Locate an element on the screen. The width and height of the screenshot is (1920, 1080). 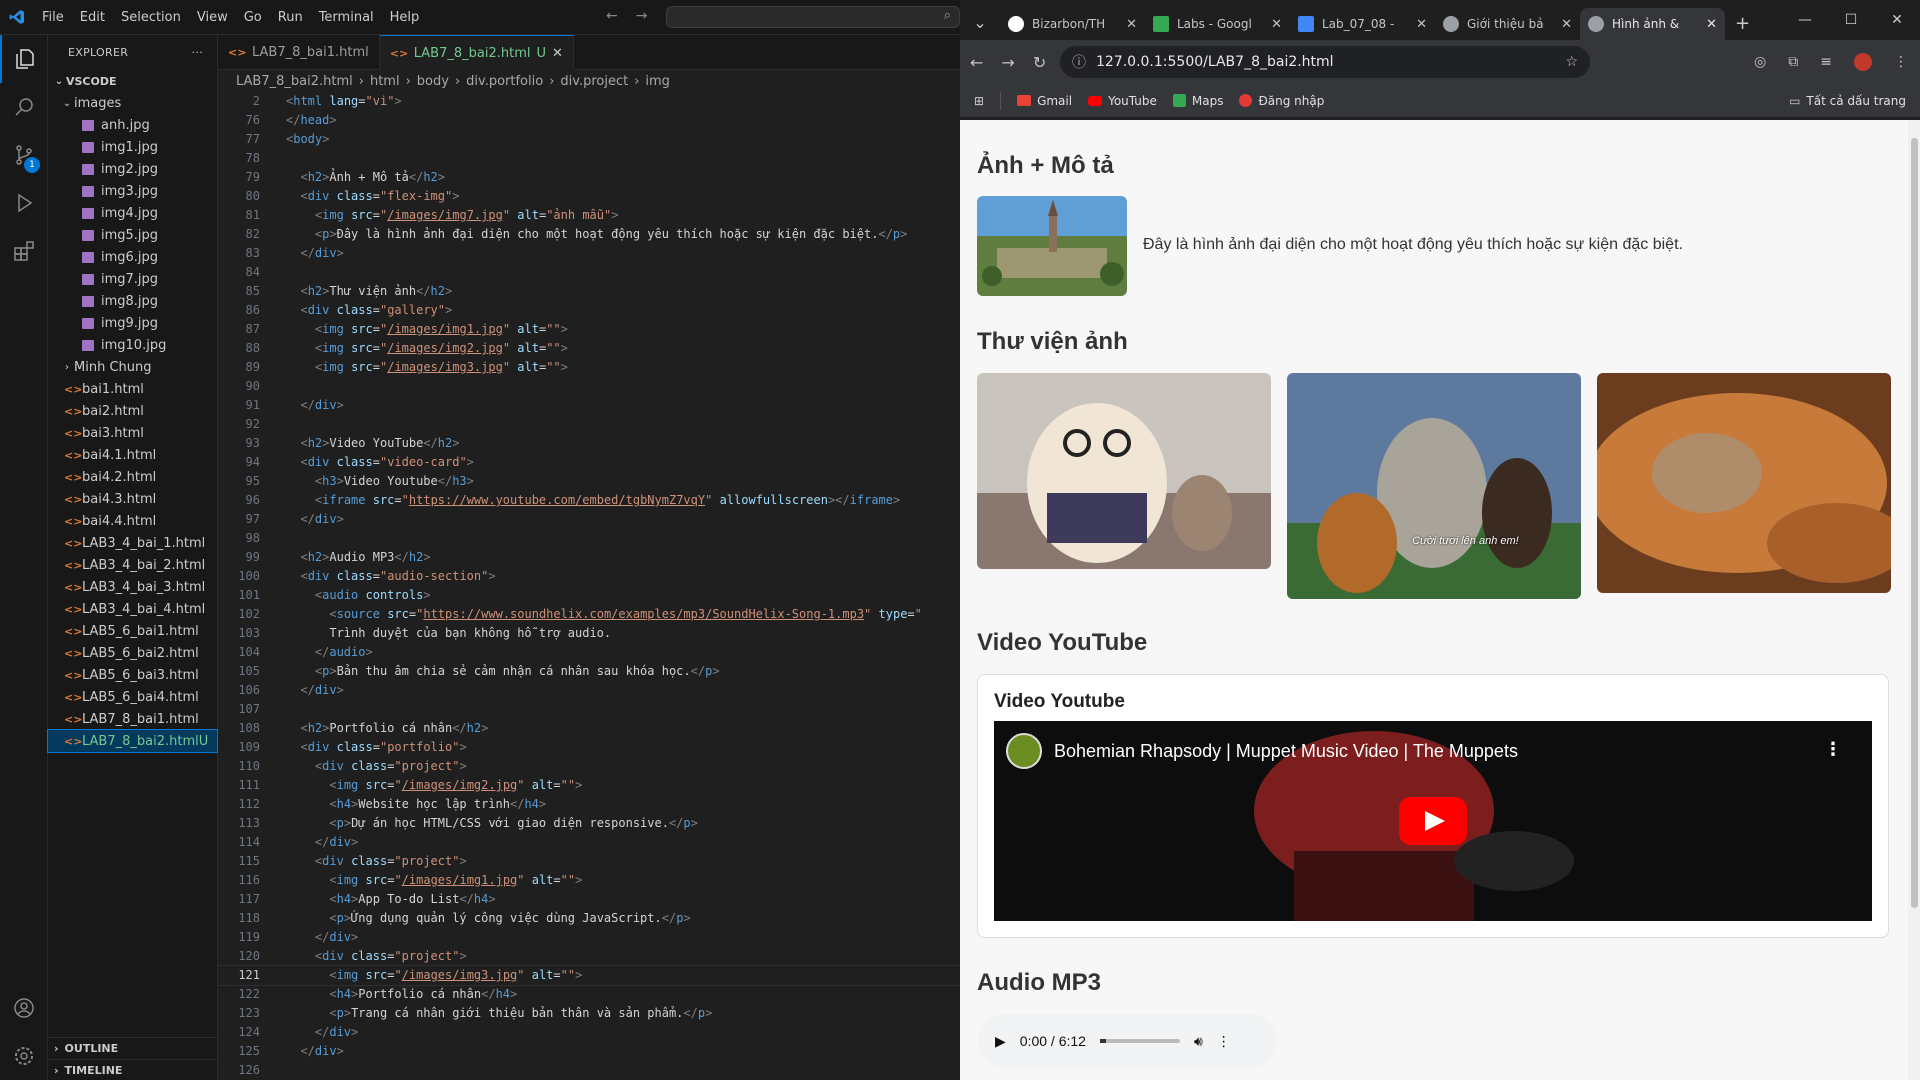
back-icon: ← is located at coordinates (976, 62).